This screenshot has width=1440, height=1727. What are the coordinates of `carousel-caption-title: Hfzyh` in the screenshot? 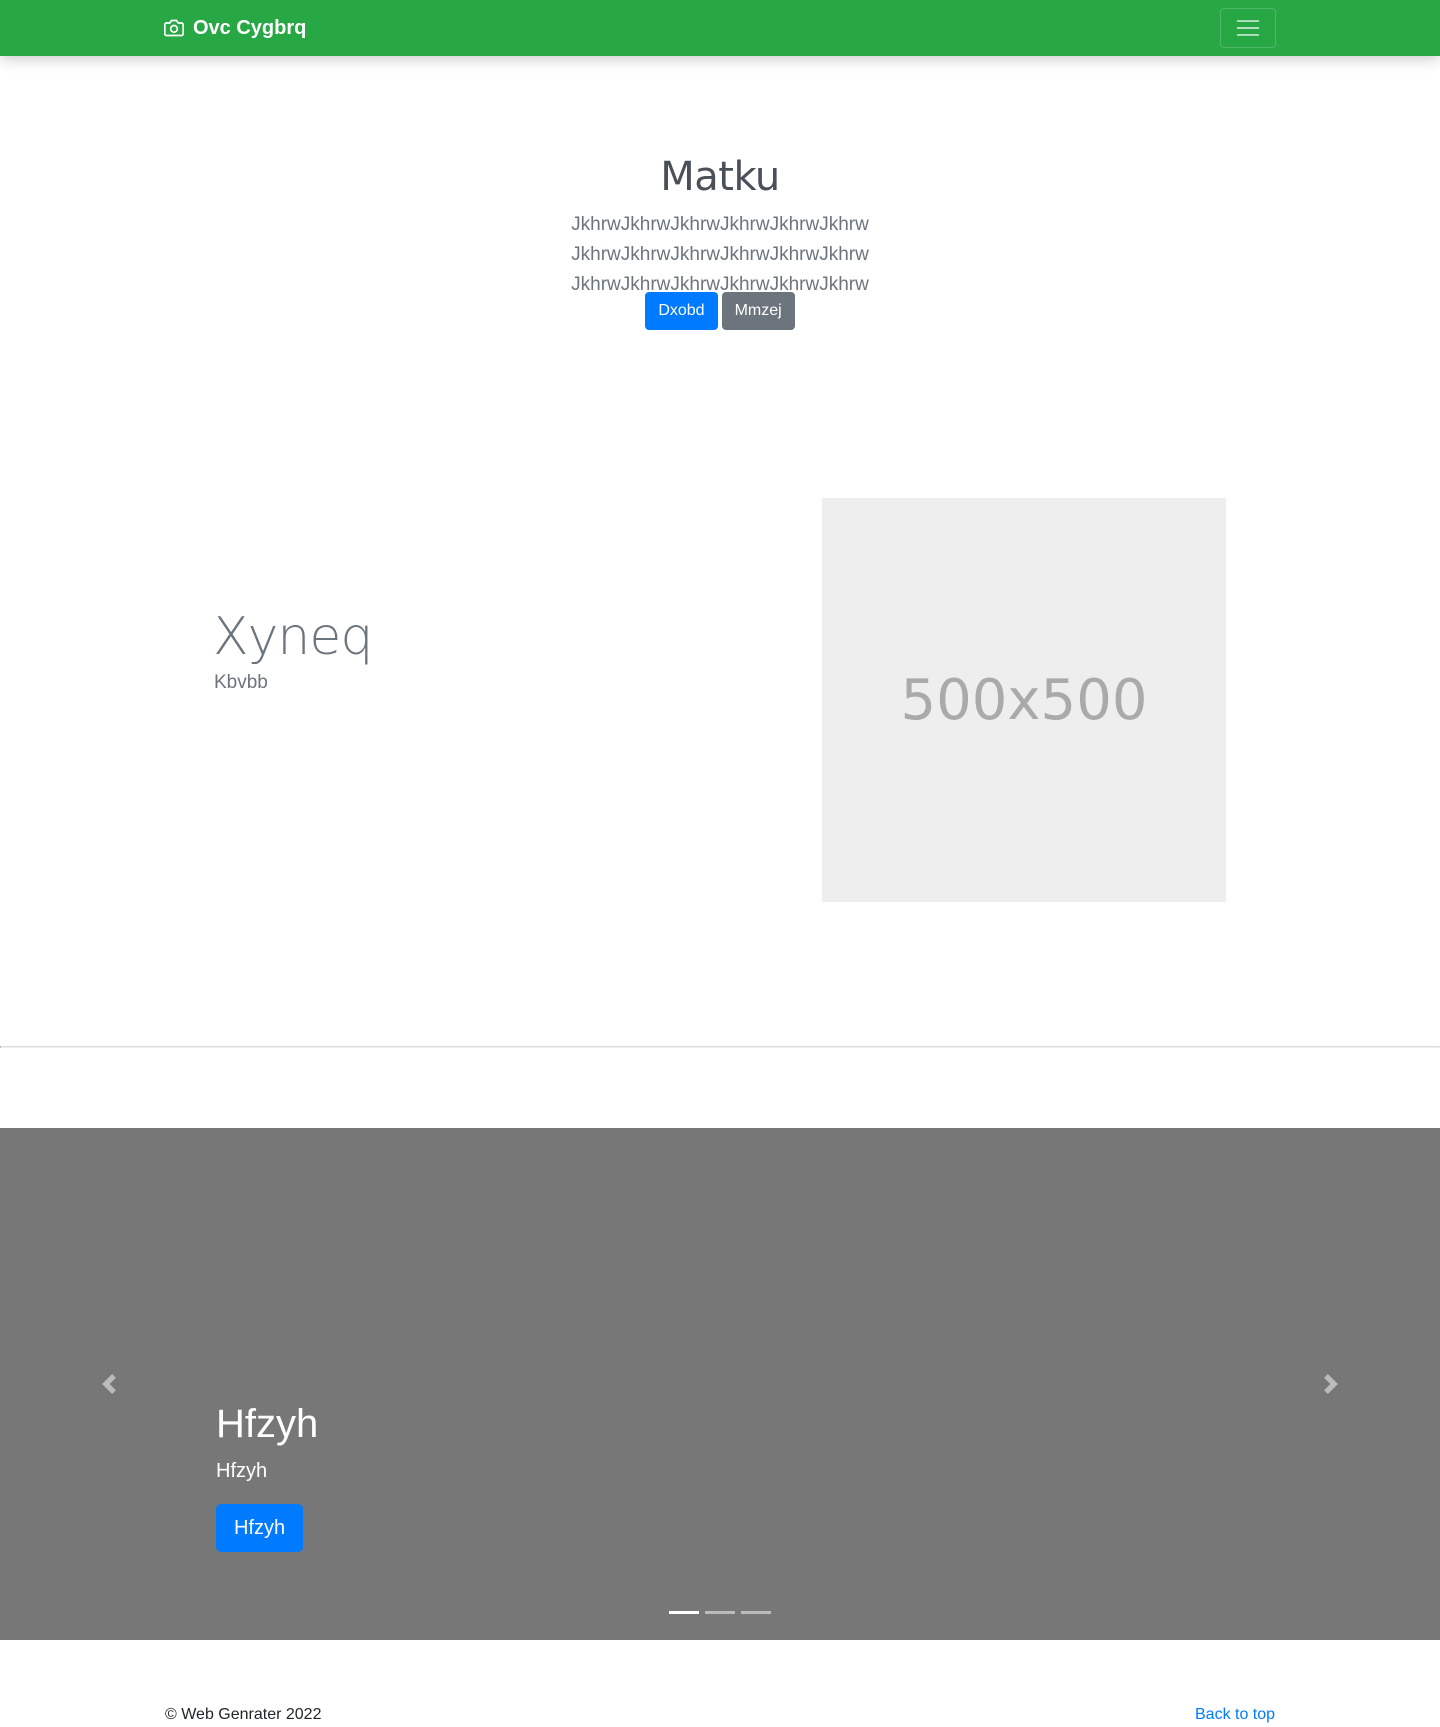 It's located at (267, 1424).